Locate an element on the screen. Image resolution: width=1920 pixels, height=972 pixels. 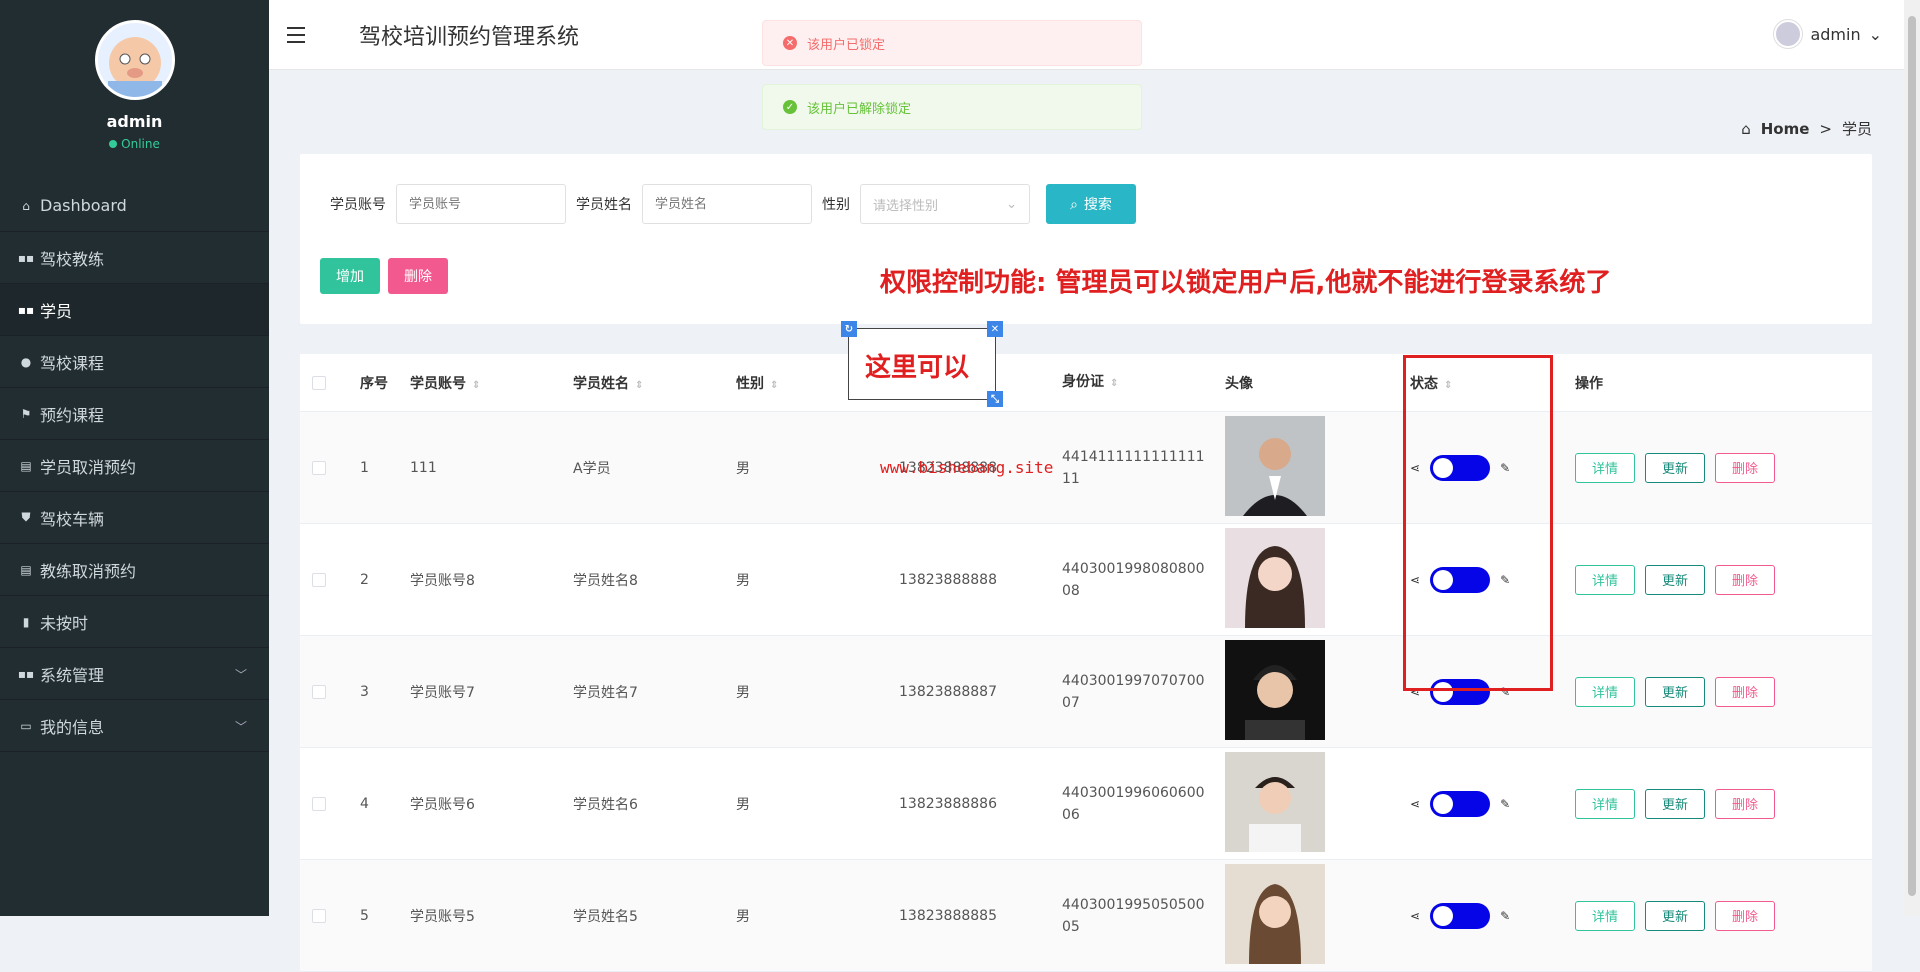
close-icon: ✕ is located at coordinates (995, 329).